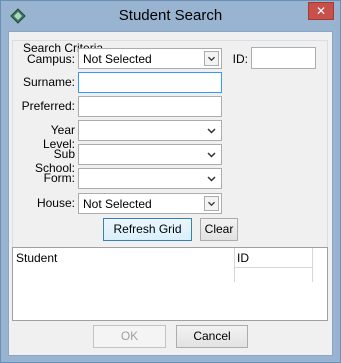 The width and height of the screenshot is (341, 363). What do you see at coordinates (50, 59) in the screenshot?
I see `campus-label-text: Campus:` at bounding box center [50, 59].